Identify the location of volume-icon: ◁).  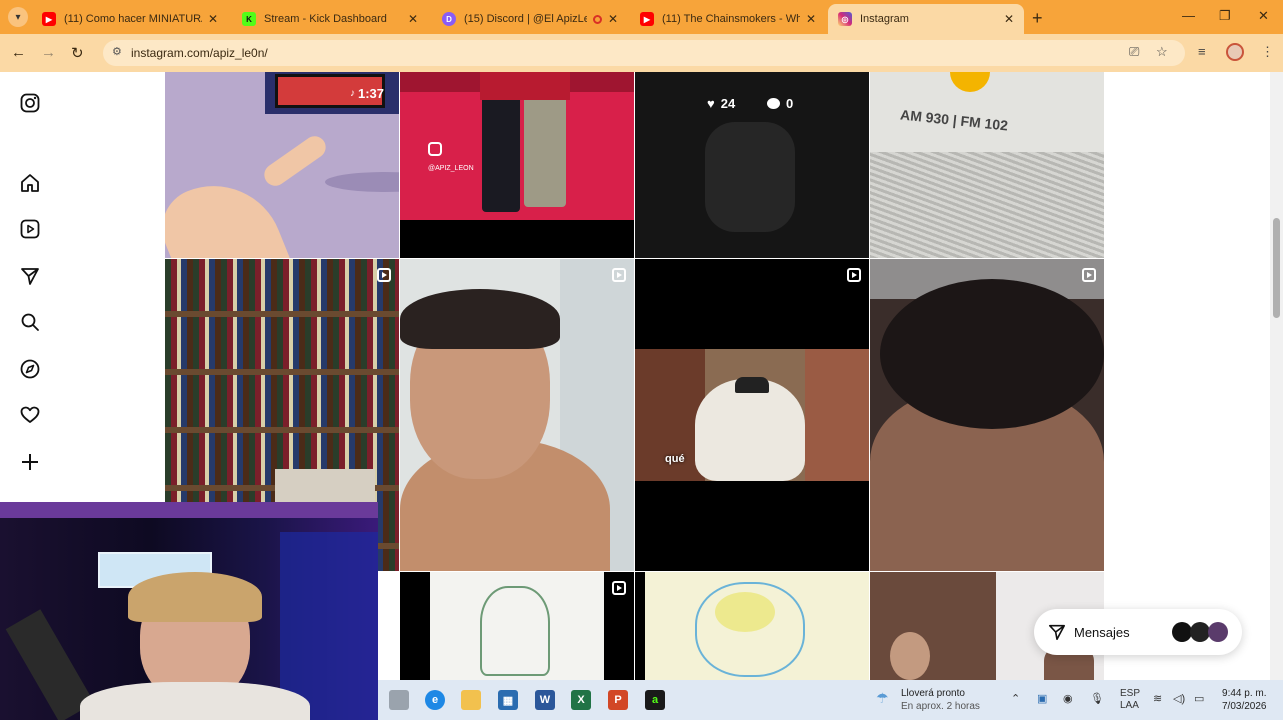
(1179, 698).